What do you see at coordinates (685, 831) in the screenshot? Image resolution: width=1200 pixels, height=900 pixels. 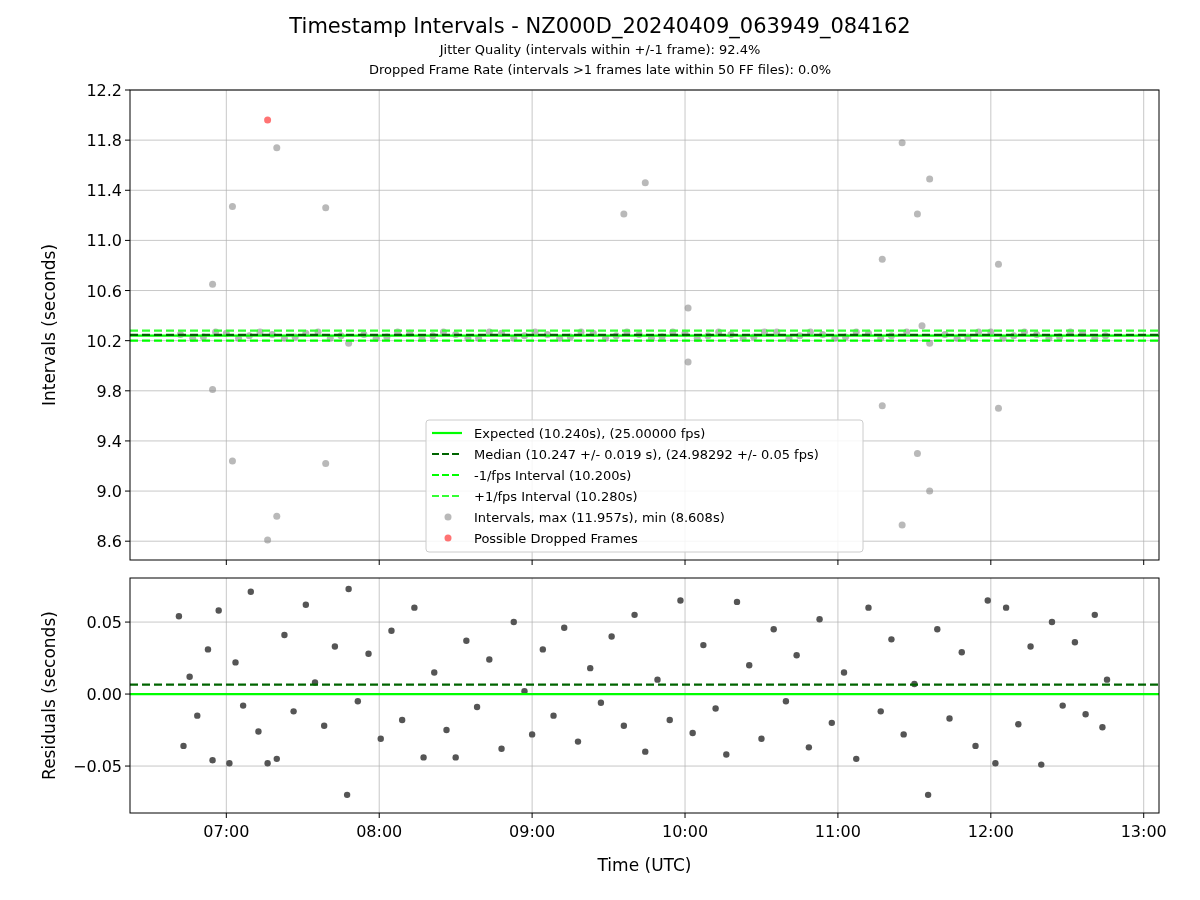 I see `tick-label: 10:00` at bounding box center [685, 831].